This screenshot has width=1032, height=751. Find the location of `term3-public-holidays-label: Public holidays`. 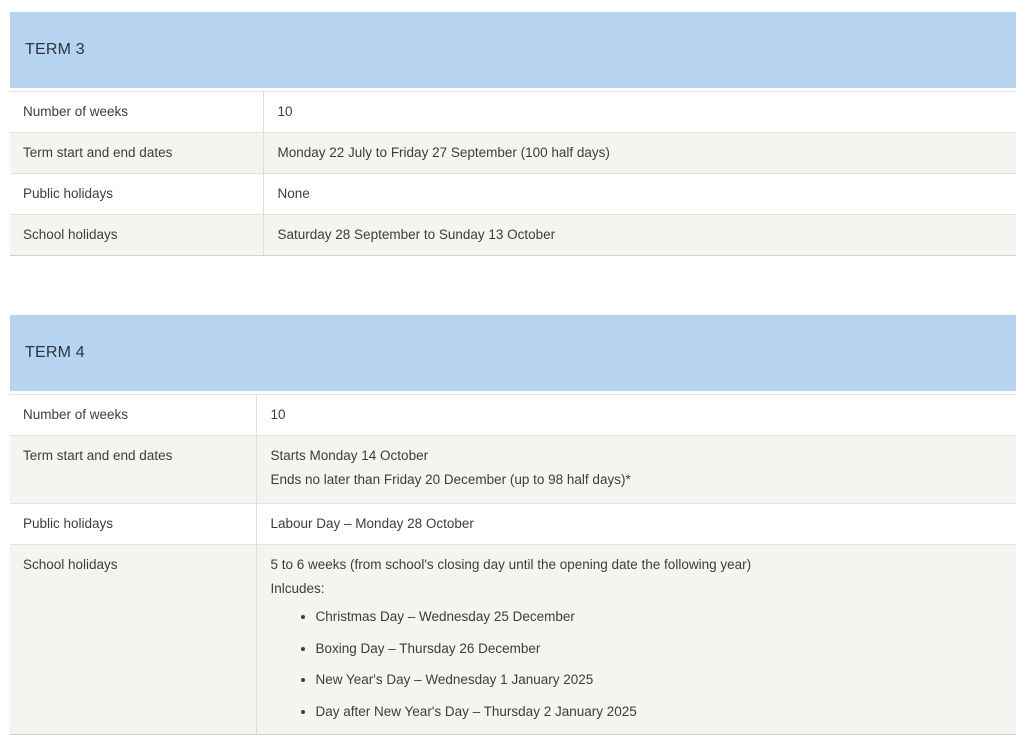

term3-public-holidays-label: Public holidays is located at coordinates (137, 194).